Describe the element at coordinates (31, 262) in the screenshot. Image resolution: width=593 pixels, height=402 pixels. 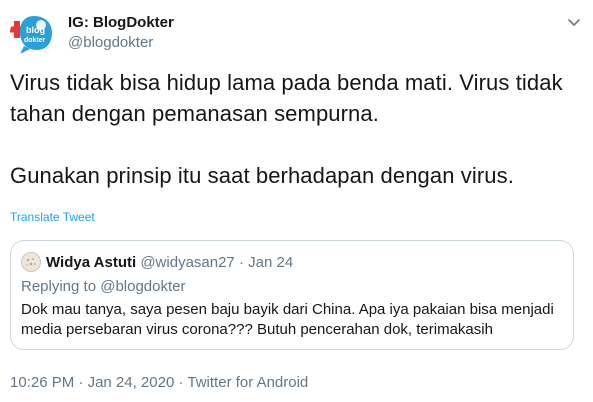
I see `avatar` at that location.